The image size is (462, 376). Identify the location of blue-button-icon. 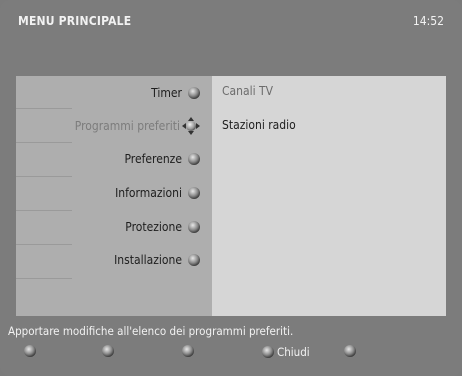
(268, 352).